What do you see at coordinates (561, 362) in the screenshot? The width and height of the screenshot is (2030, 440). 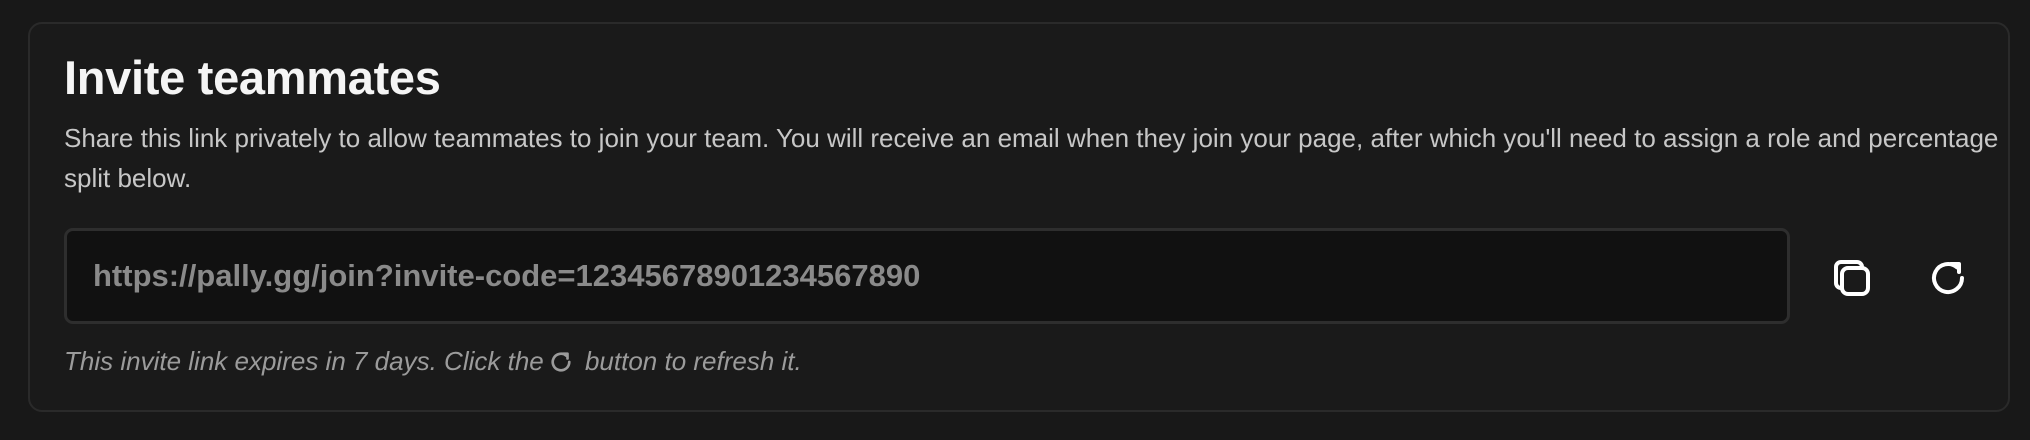 I see `refresh-inline-icon` at bounding box center [561, 362].